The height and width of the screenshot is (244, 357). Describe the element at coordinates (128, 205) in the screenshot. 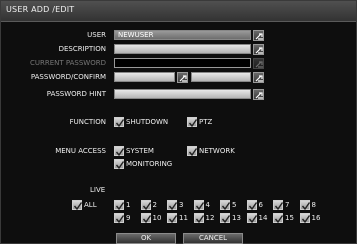

I see `live-channel-1-label: 1` at that location.